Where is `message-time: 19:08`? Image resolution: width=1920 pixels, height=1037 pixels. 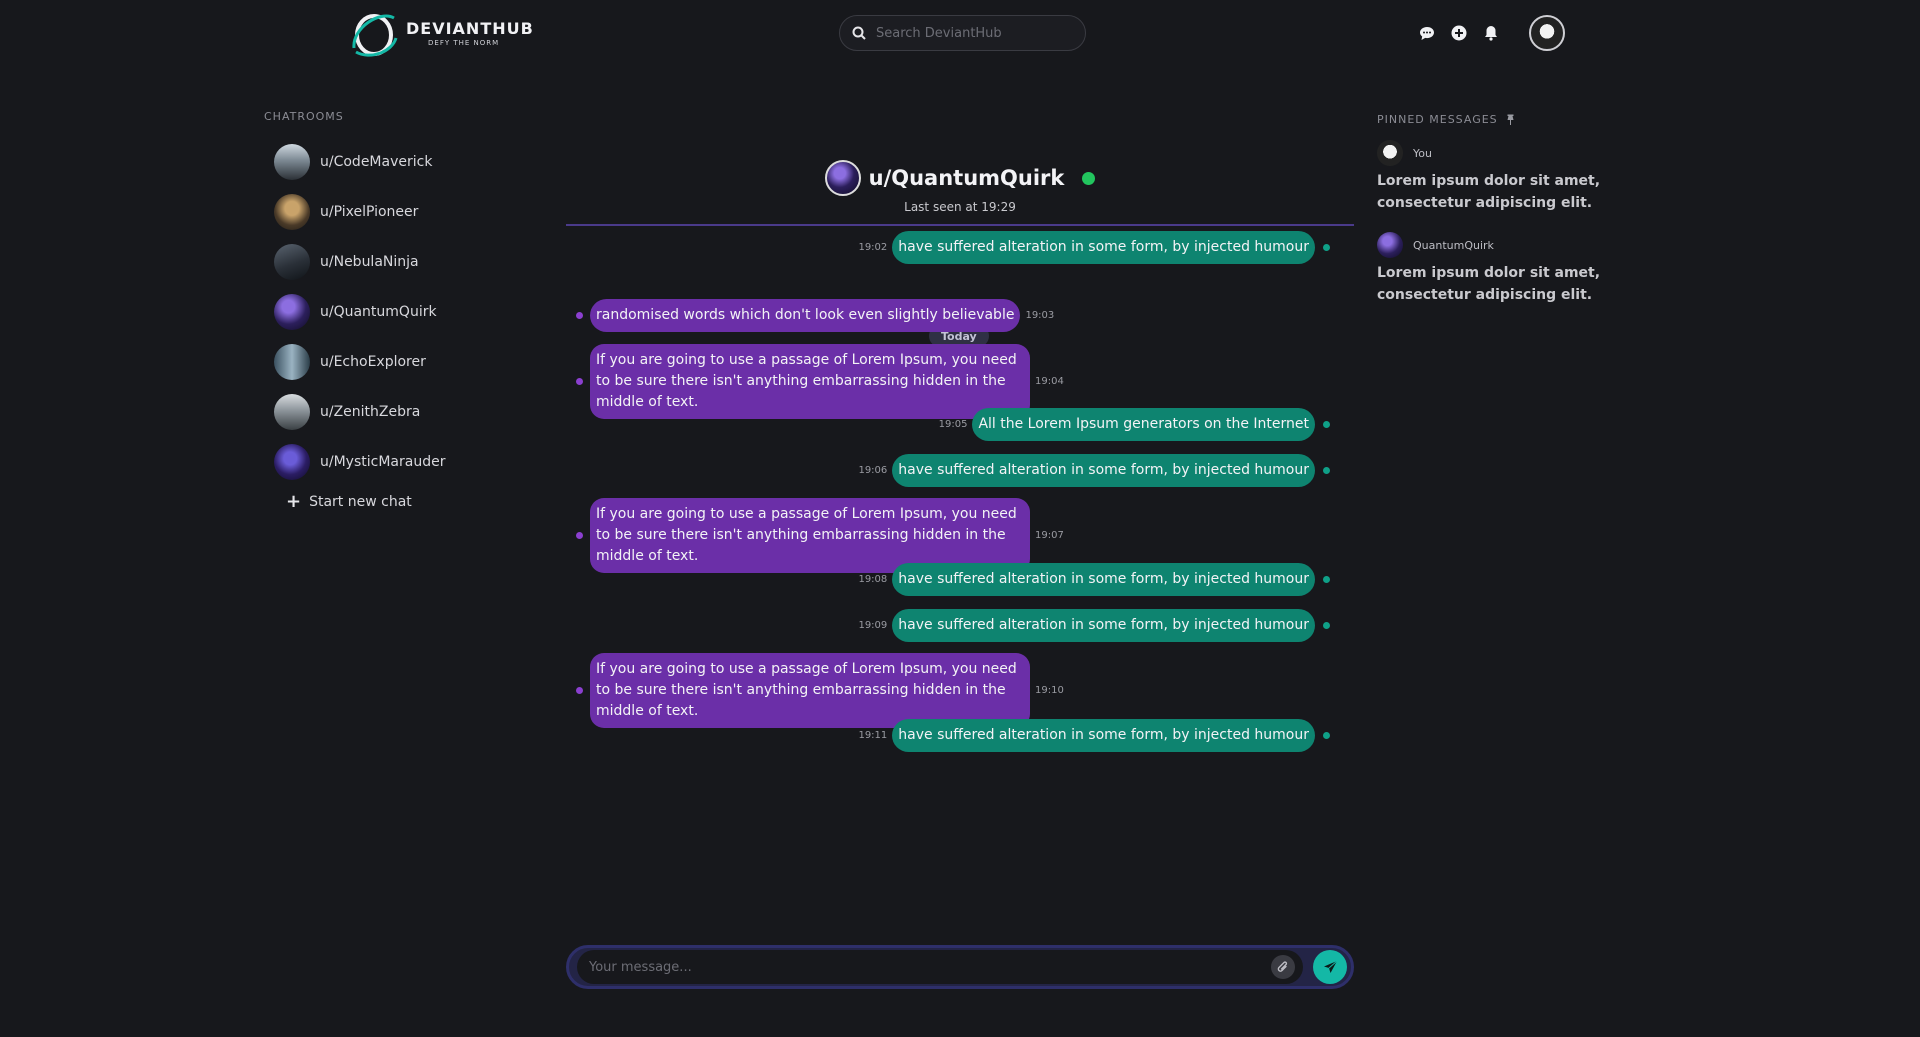
message-time: 19:08 is located at coordinates (873, 579).